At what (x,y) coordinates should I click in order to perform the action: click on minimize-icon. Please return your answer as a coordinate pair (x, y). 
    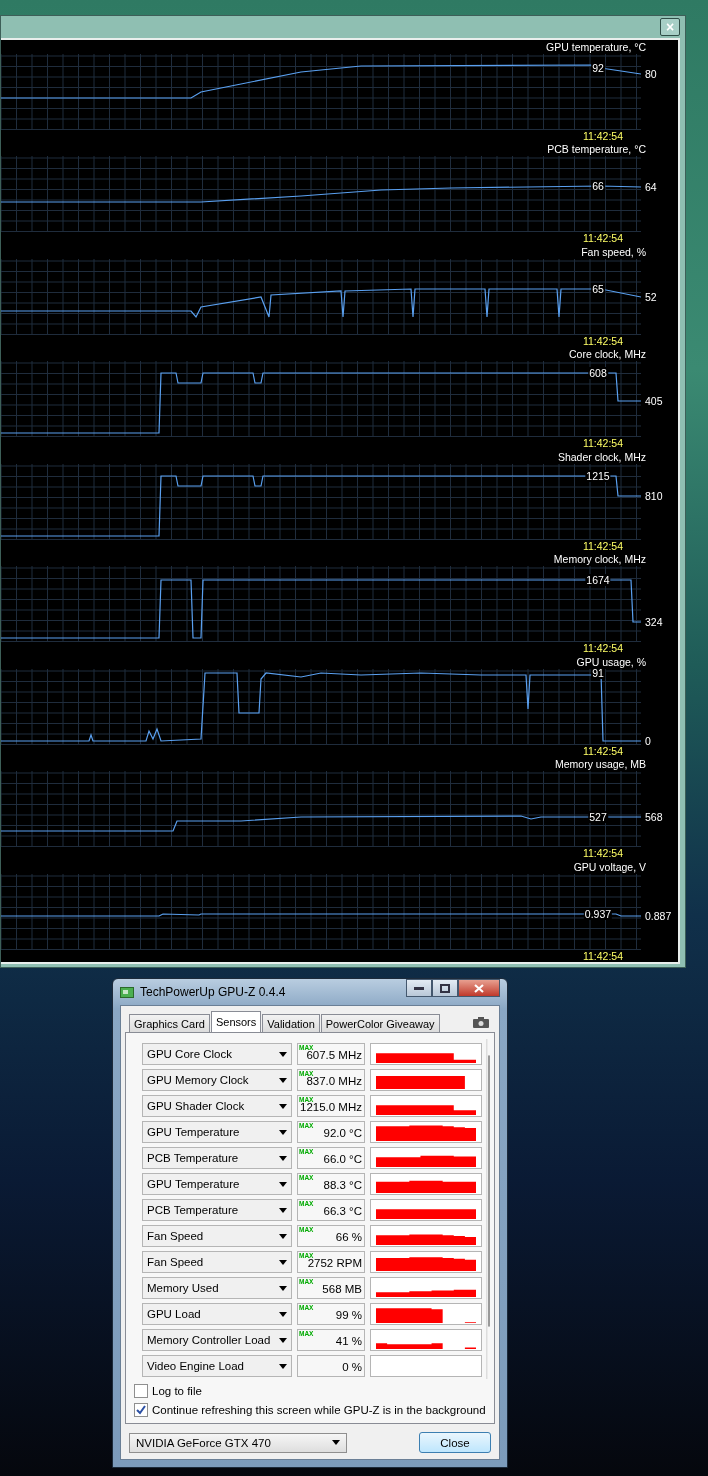
    Looking at the image, I should click on (419, 988).